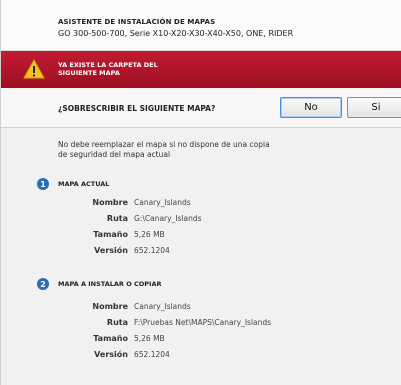  I want to click on new-map-row: Nombre Canary_Islands, so click(201, 309).